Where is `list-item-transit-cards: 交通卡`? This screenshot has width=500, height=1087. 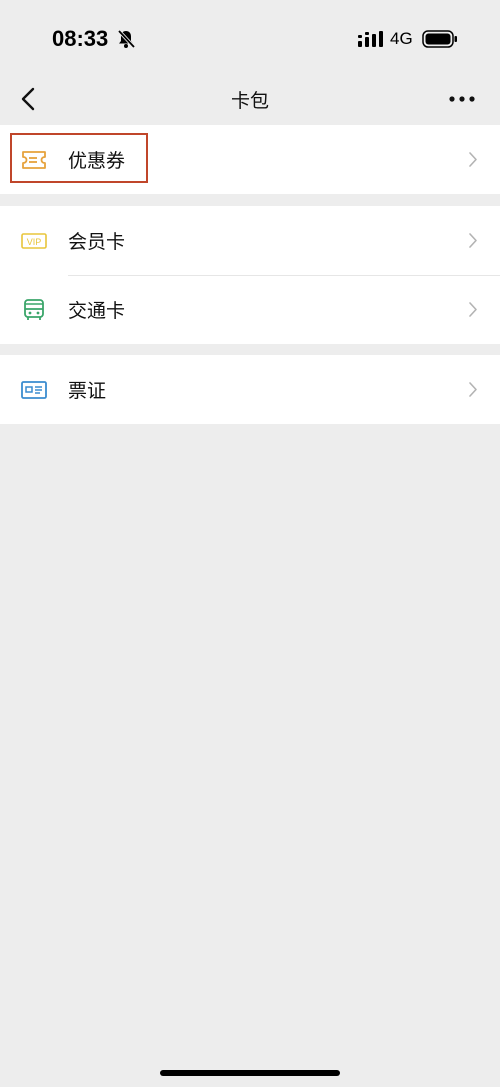
list-item-transit-cards: 交通卡 is located at coordinates (250, 309).